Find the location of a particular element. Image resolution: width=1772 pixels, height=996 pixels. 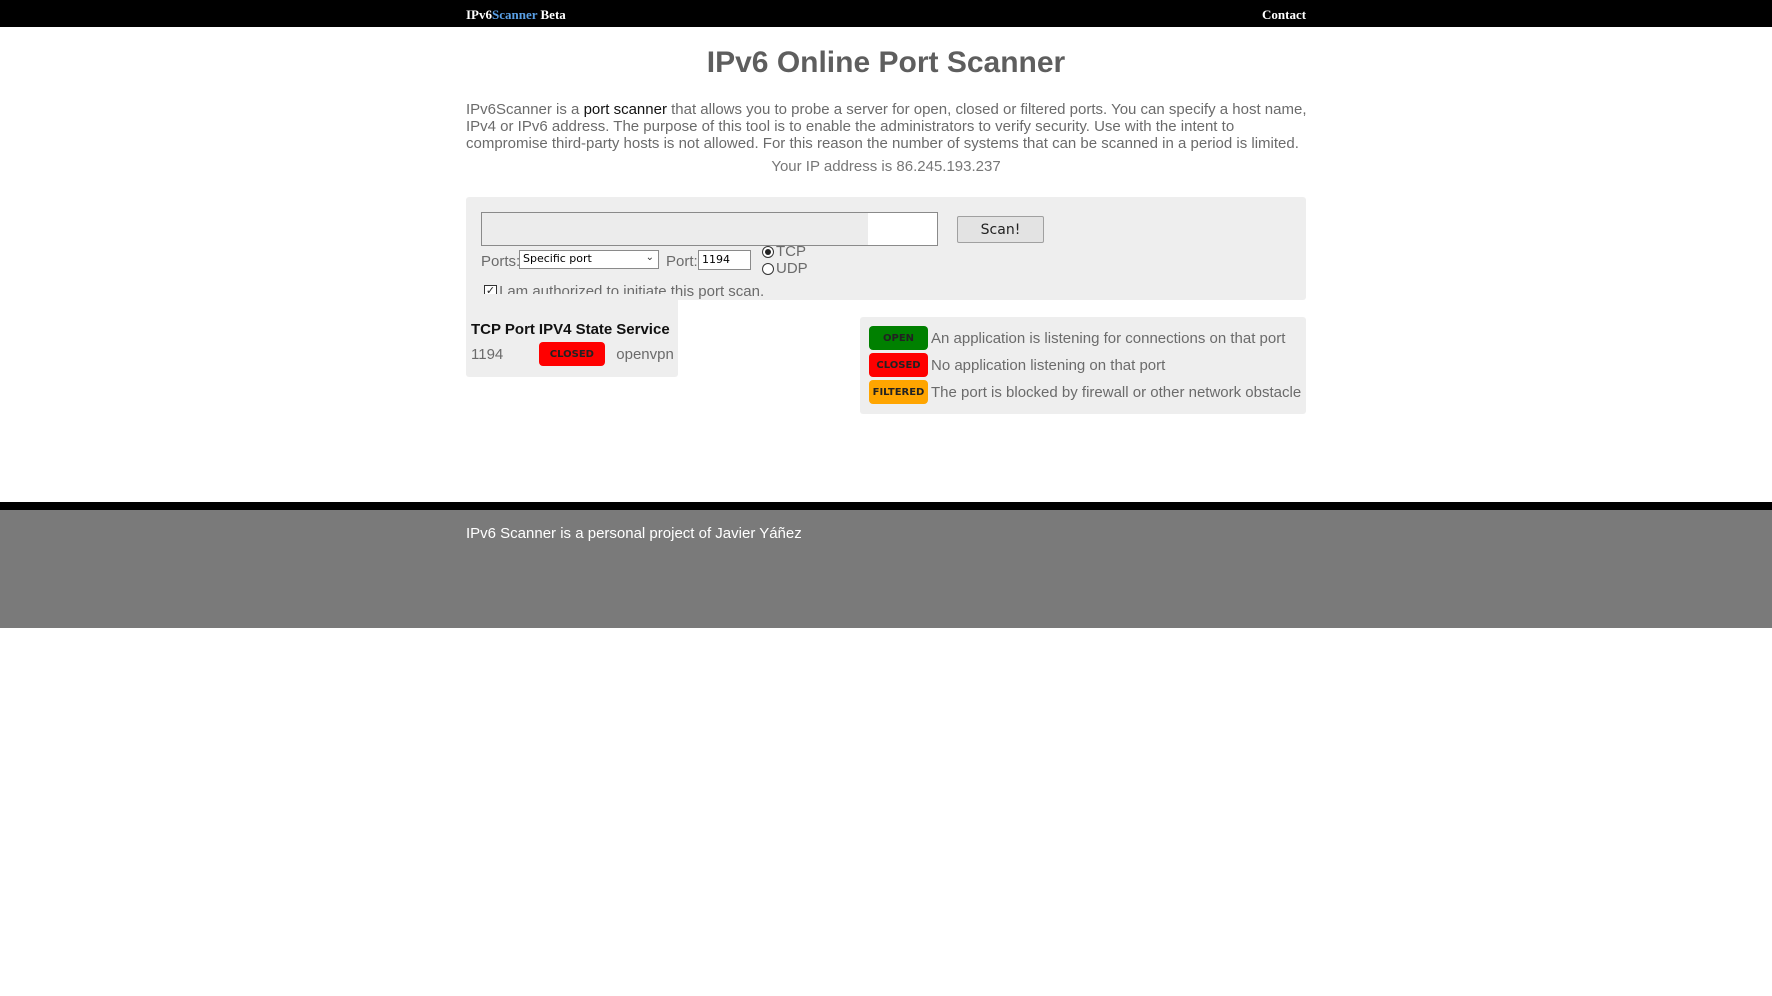

port-scanner-highlight: port scanner is located at coordinates (625, 109).